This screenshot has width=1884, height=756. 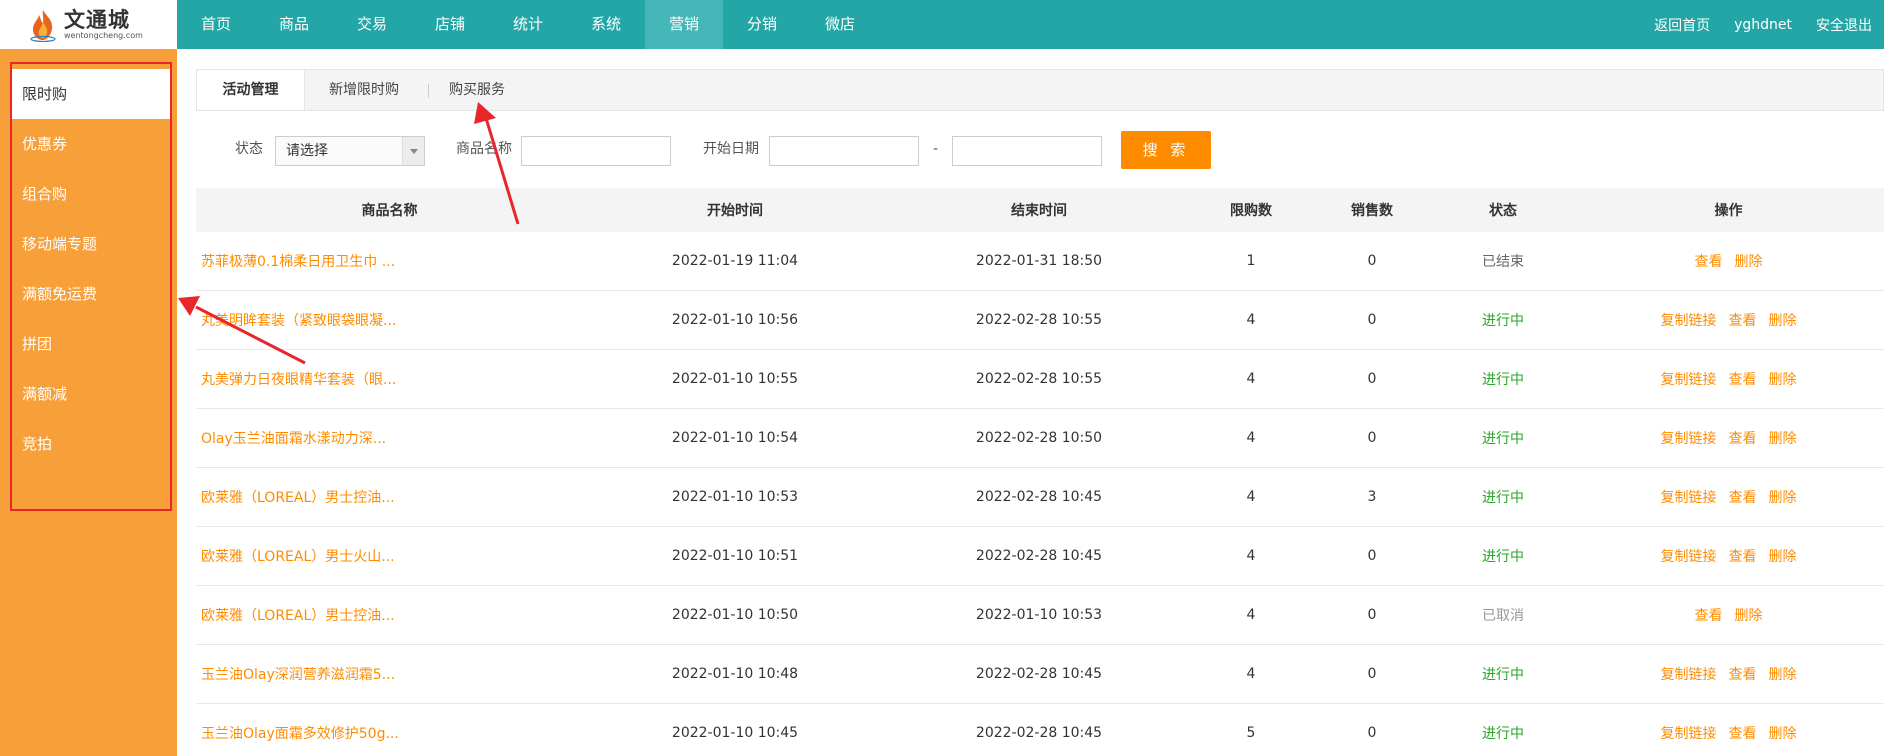 What do you see at coordinates (477, 90) in the screenshot?
I see `tab-buy-service: 购买服务` at bounding box center [477, 90].